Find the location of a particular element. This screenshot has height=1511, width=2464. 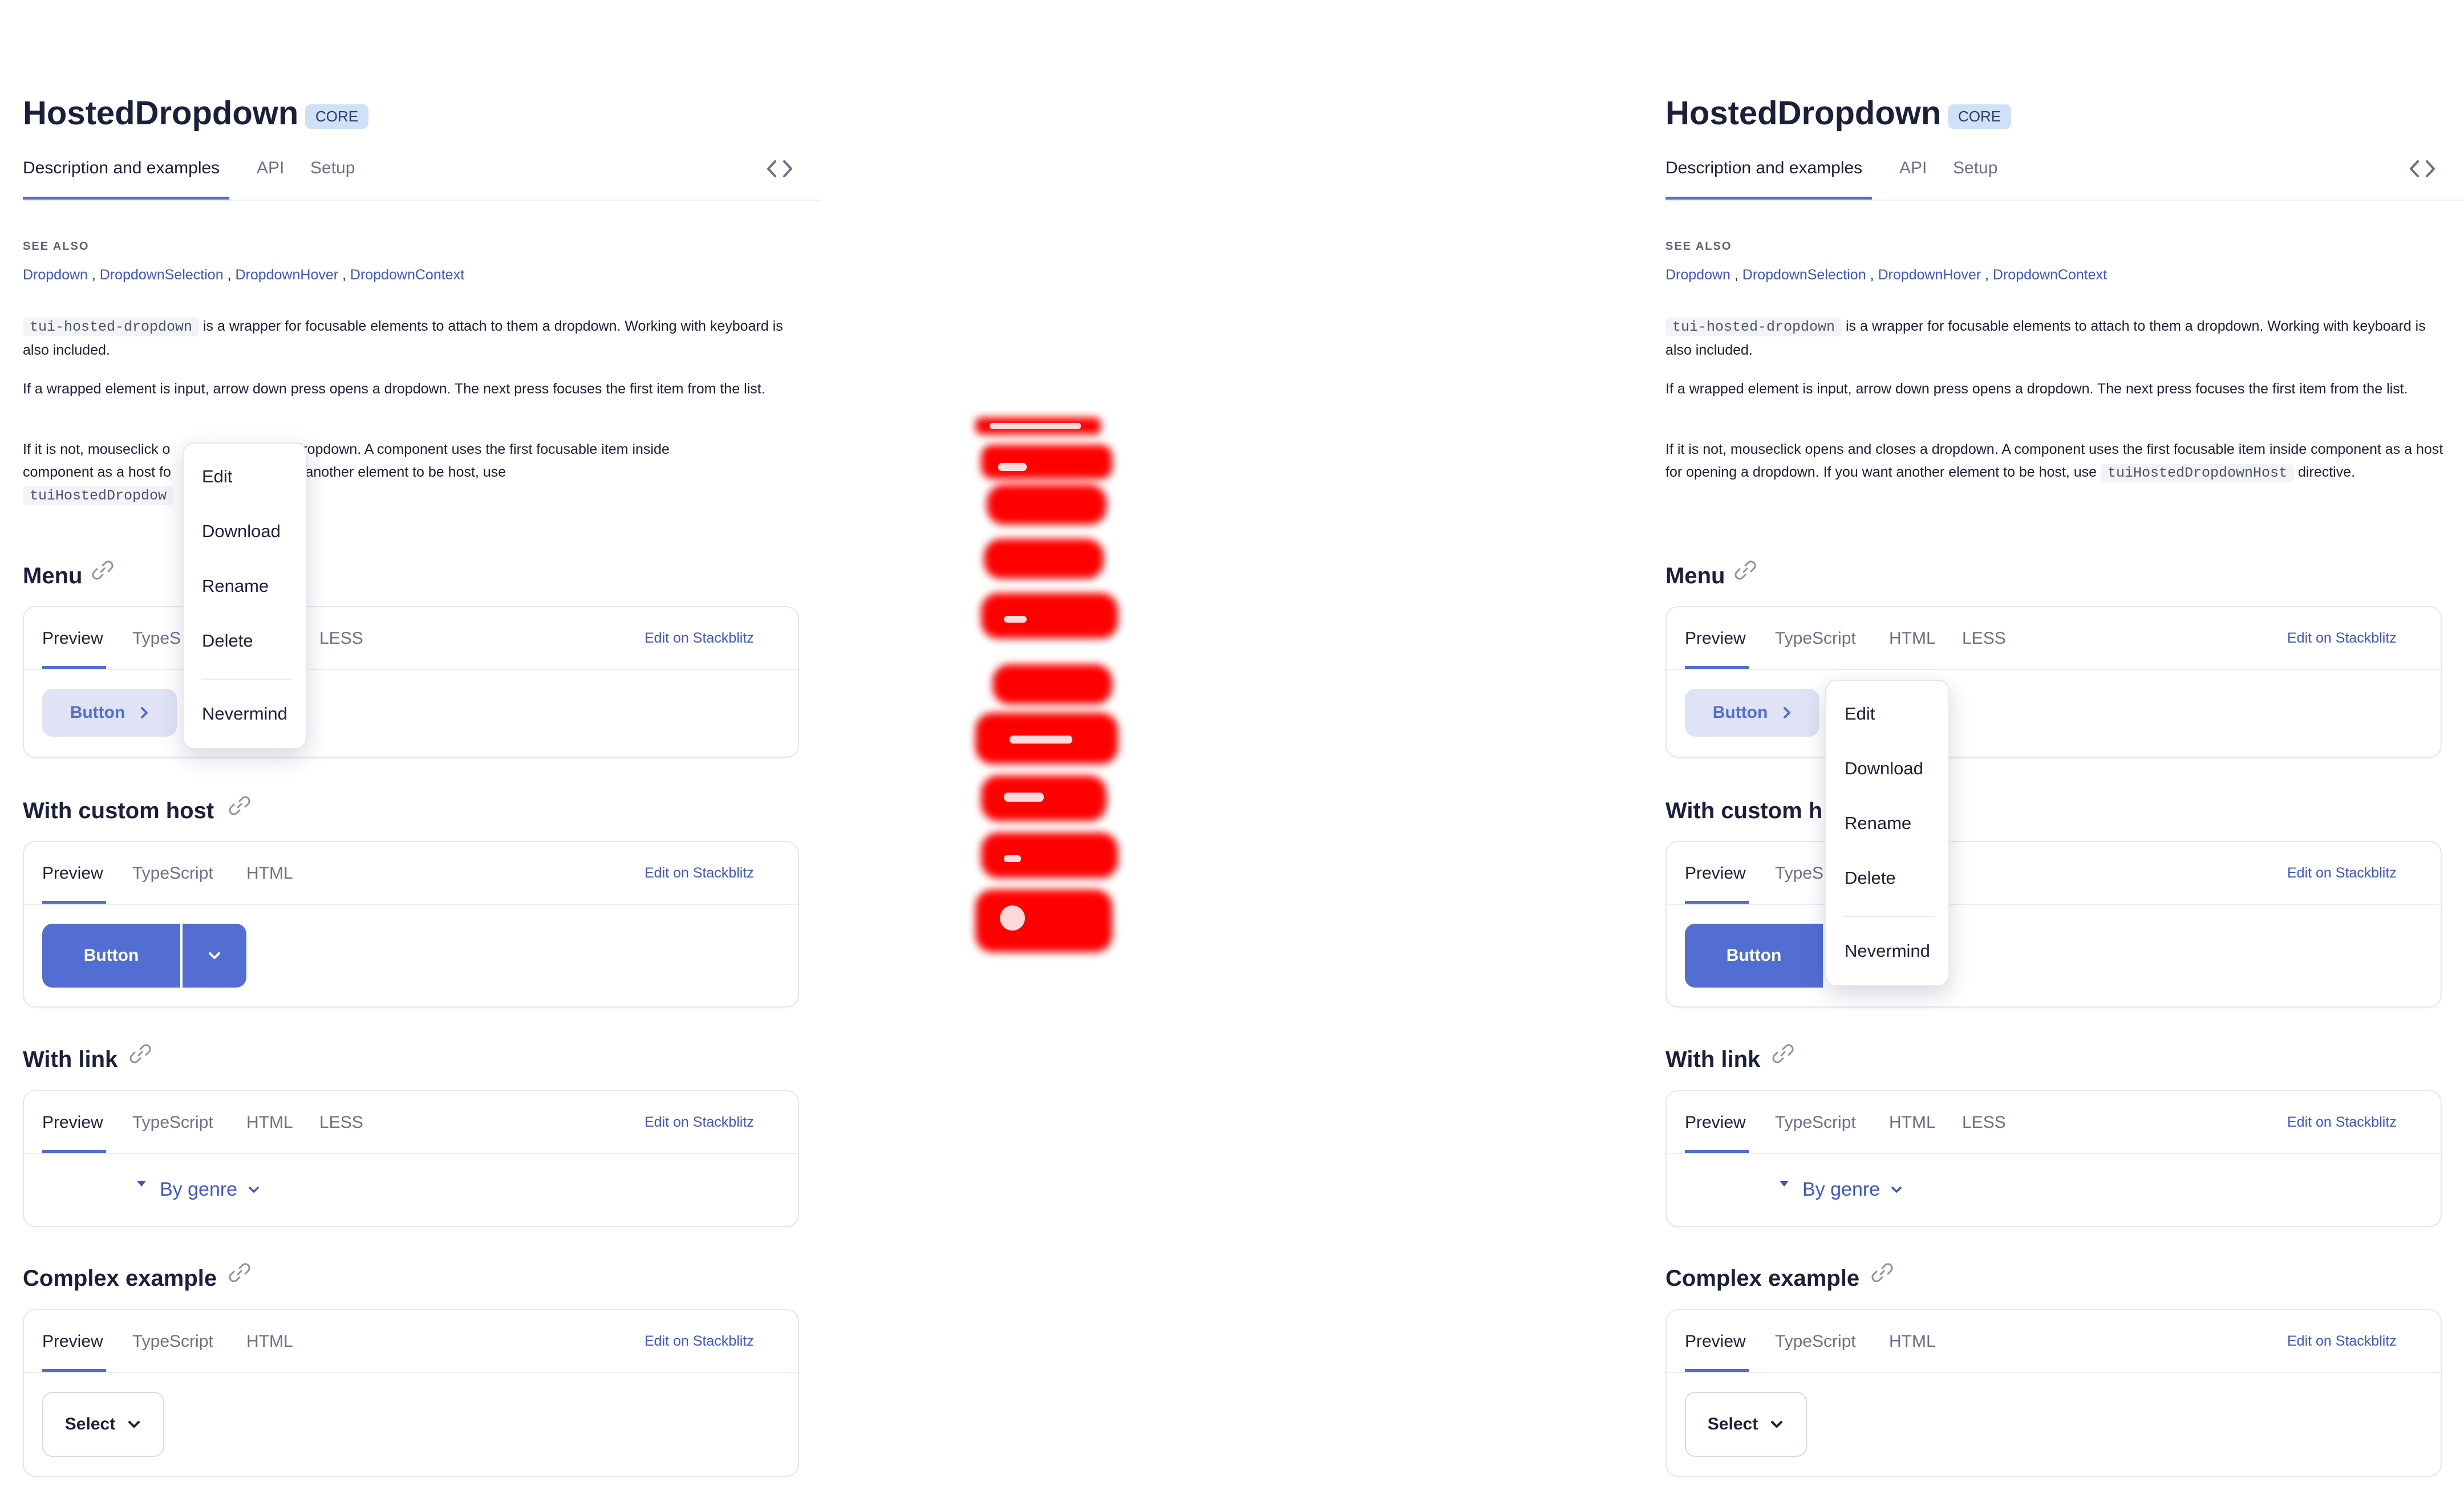

section-title-with-link: With link is located at coordinates (1713, 1059).